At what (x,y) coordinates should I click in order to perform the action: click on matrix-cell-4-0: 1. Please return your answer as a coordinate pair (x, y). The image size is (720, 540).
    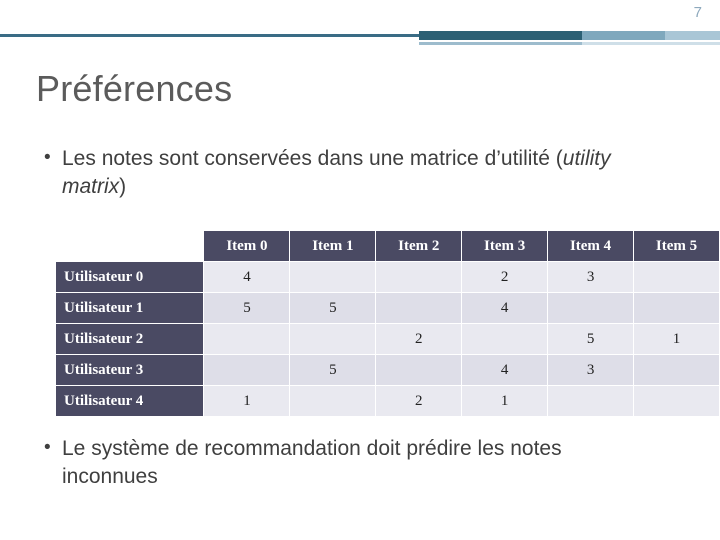
    Looking at the image, I should click on (247, 401).